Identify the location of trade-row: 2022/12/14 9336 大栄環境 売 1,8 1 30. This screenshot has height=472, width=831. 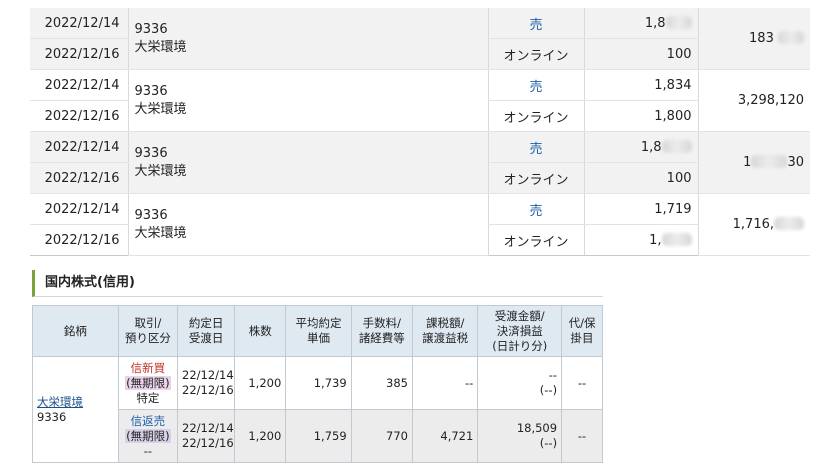
(420, 162).